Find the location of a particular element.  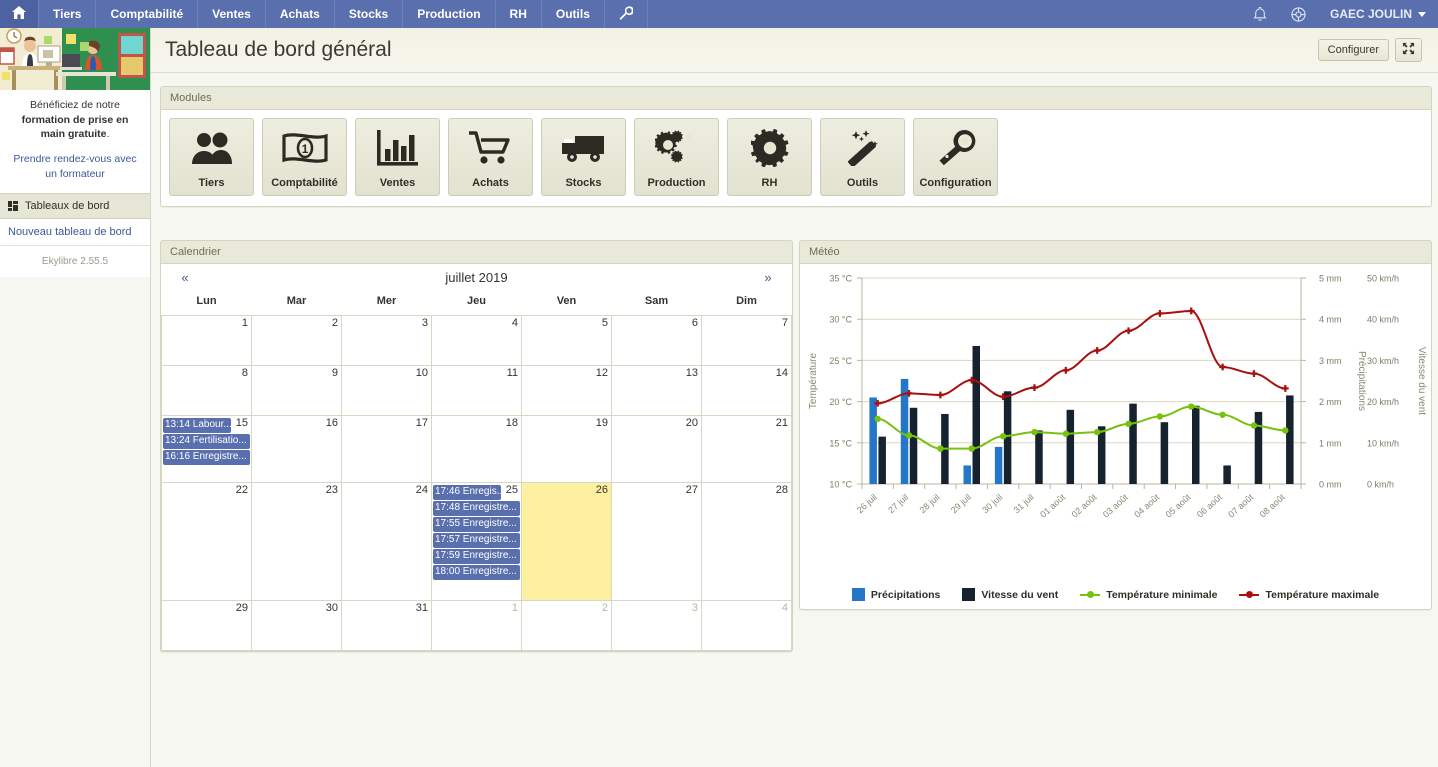

calendar-day-cell: 18 is located at coordinates (476, 449).